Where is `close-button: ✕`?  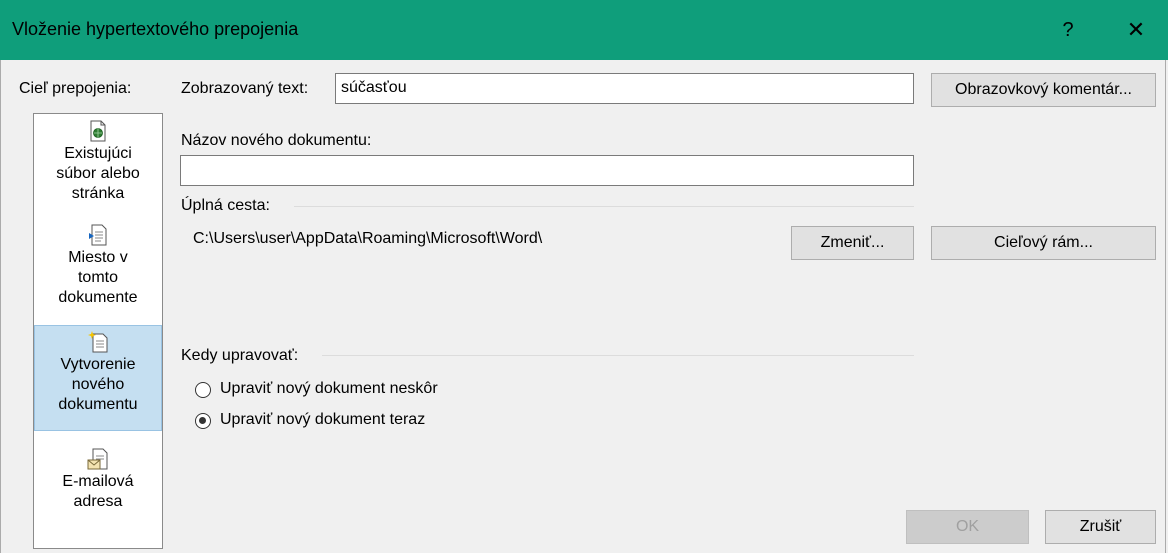
close-button: ✕ is located at coordinates (1136, 30).